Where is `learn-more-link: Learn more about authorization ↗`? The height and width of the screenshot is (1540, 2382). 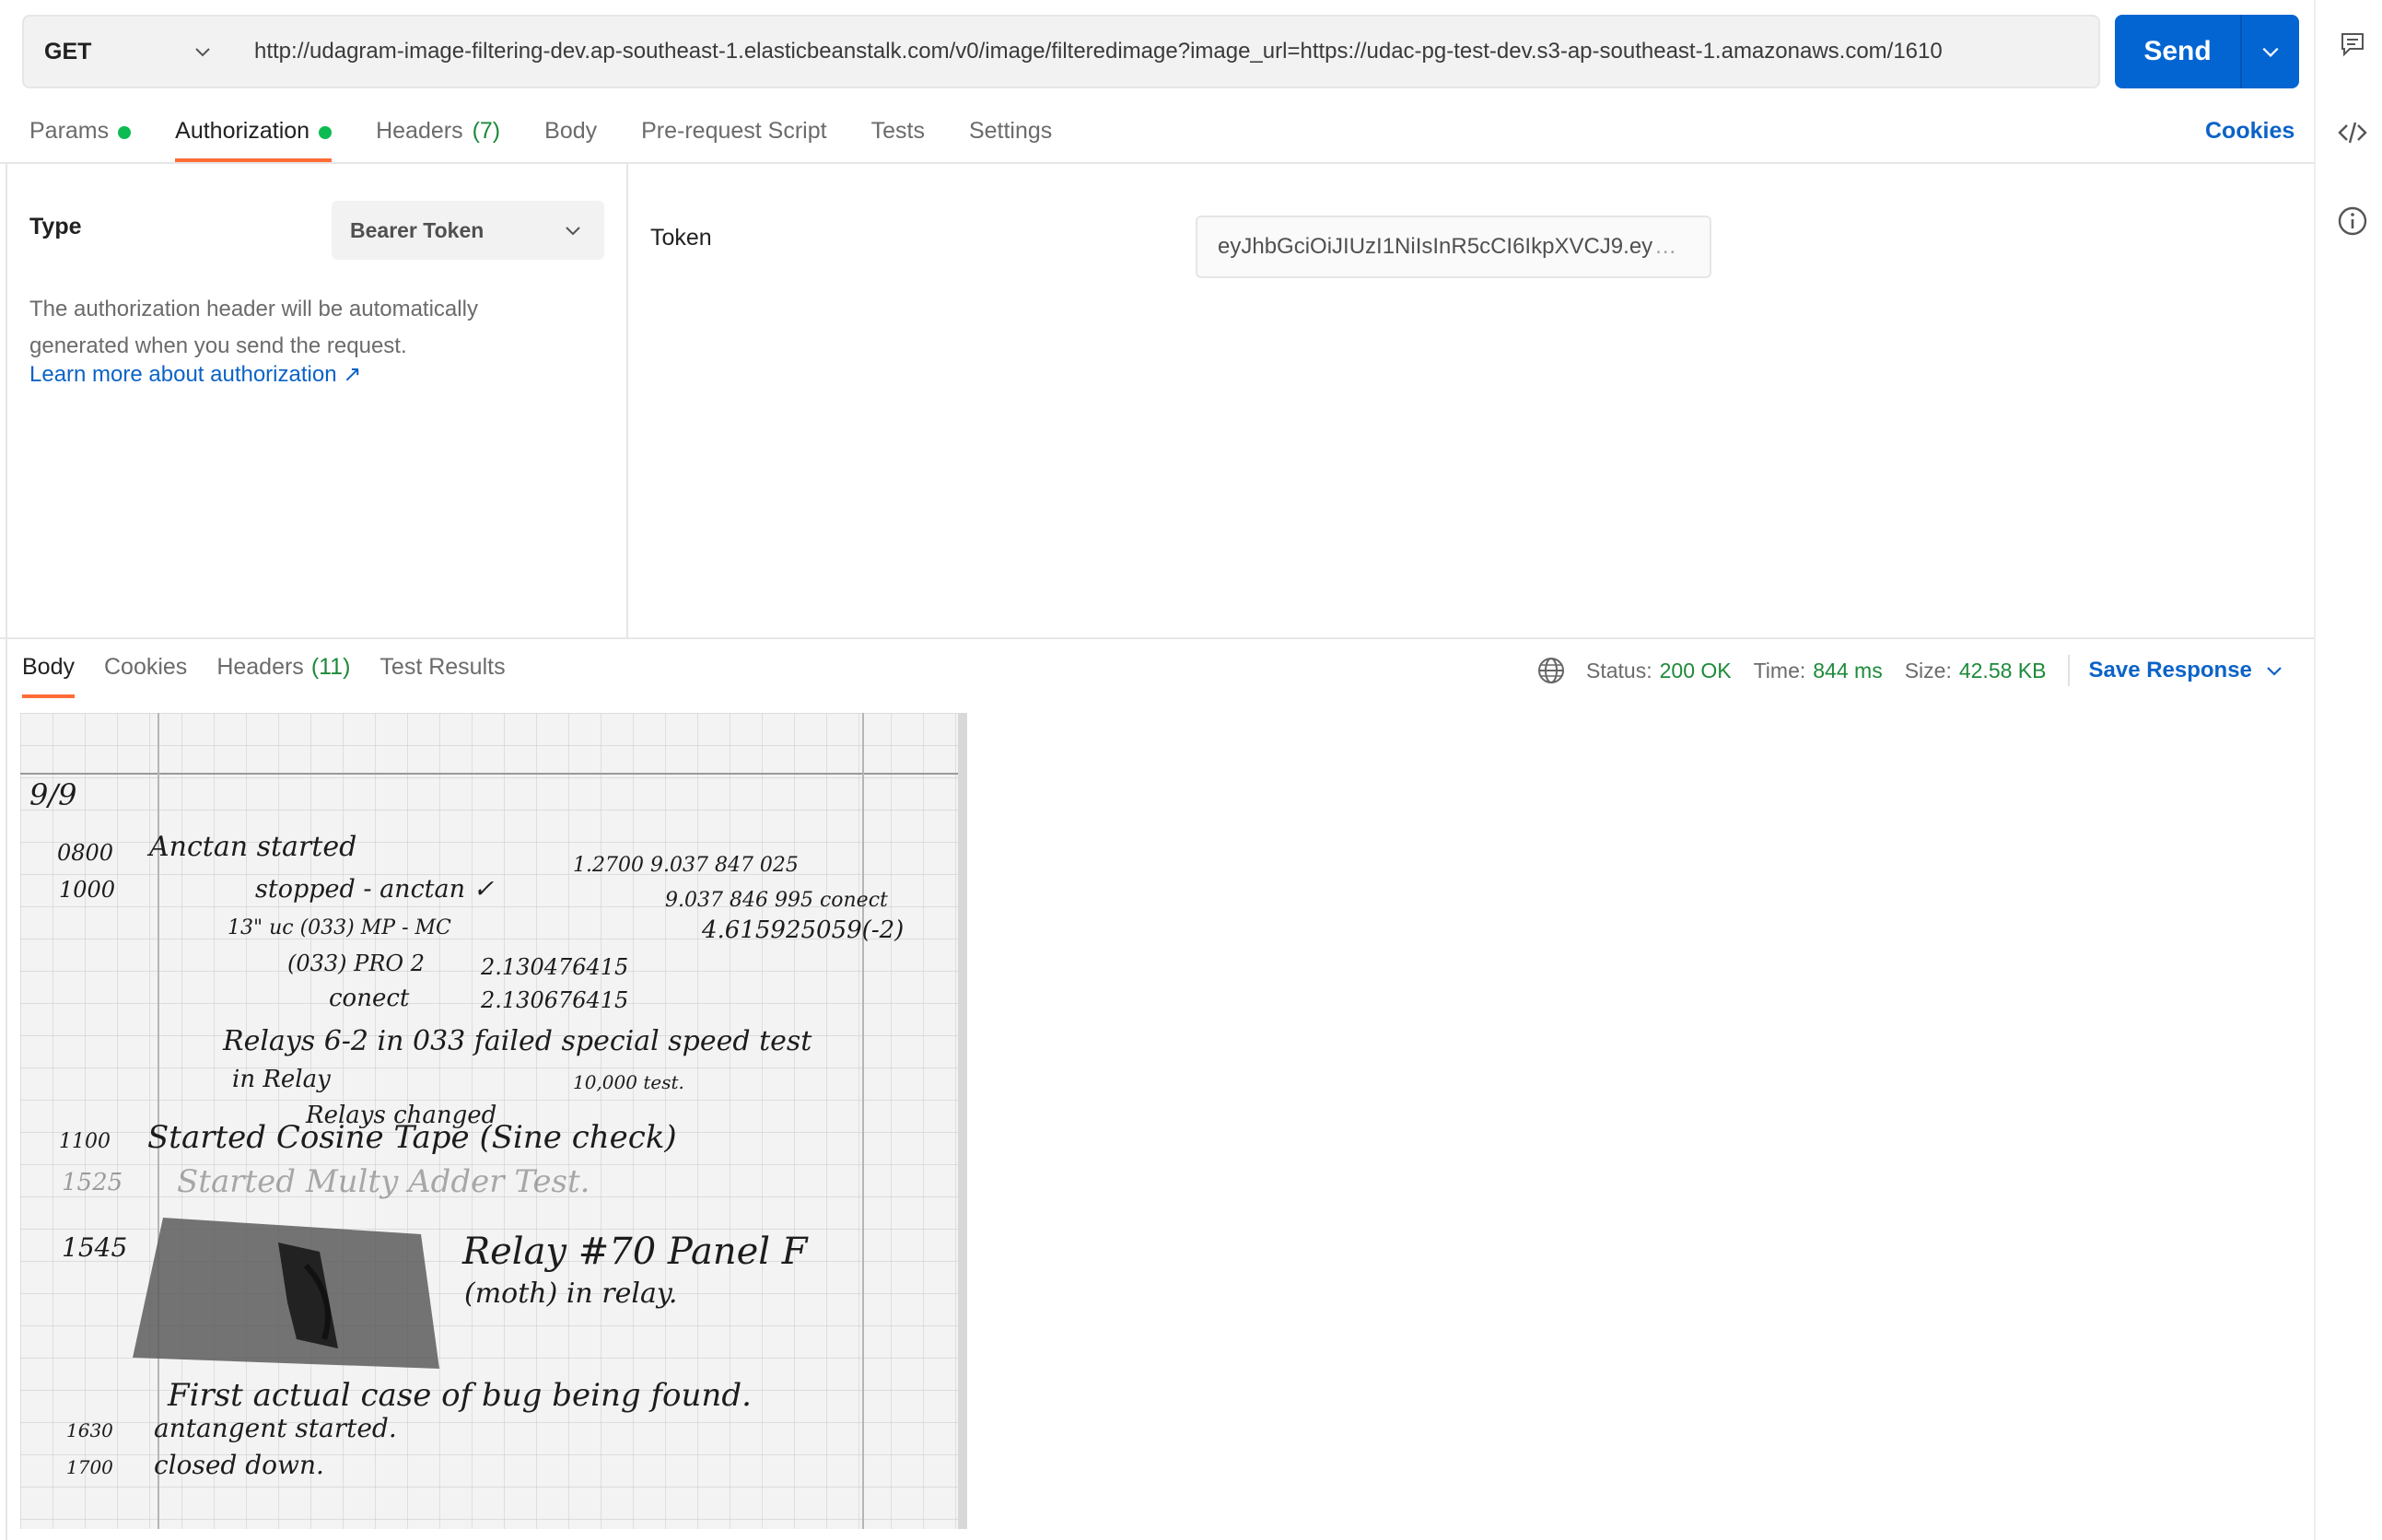 learn-more-link: Learn more about authorization ↗ is located at coordinates (195, 374).